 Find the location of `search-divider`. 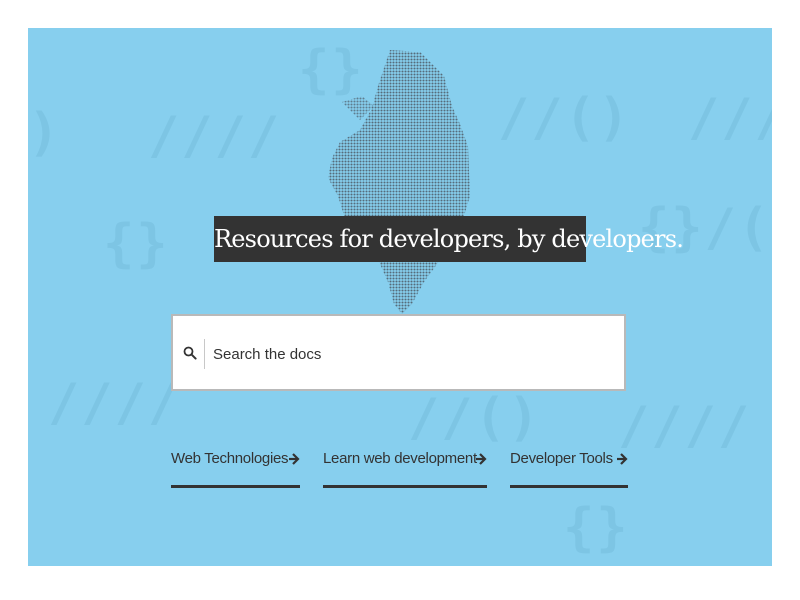

search-divider is located at coordinates (204, 354).